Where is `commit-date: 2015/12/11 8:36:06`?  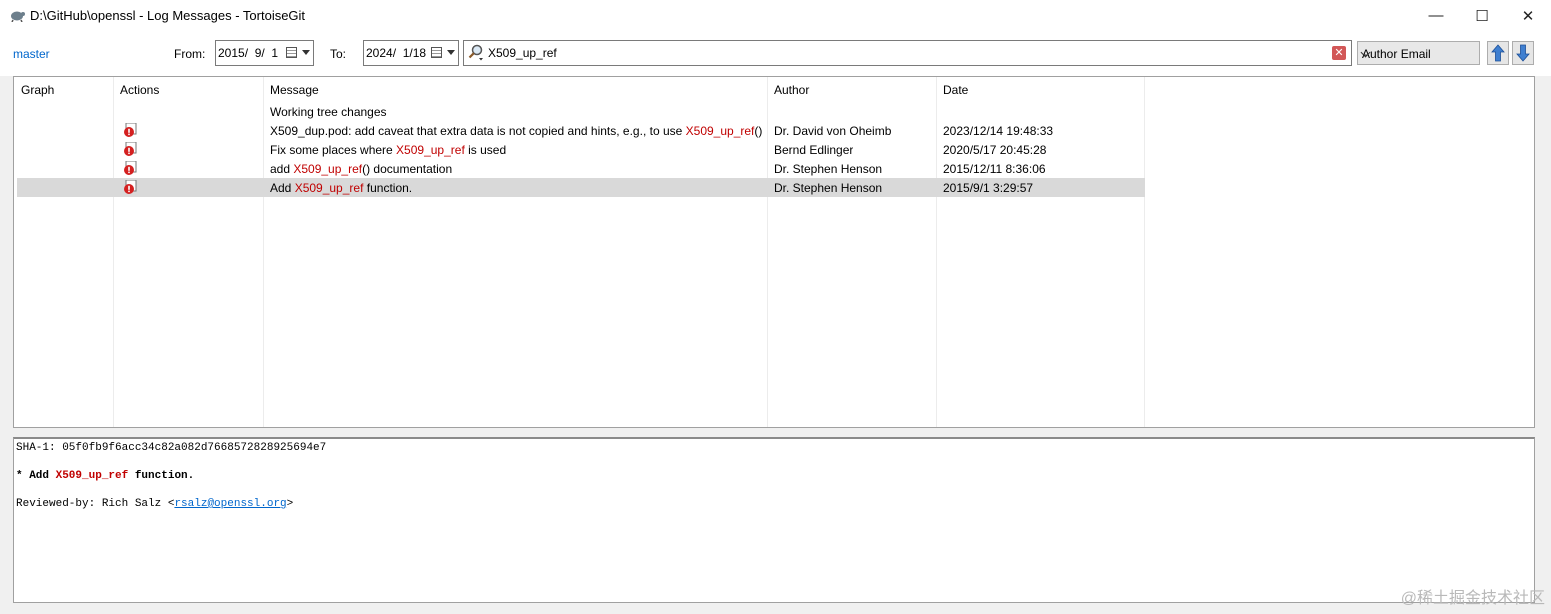 commit-date: 2015/12/11 8:36:06 is located at coordinates (994, 169).